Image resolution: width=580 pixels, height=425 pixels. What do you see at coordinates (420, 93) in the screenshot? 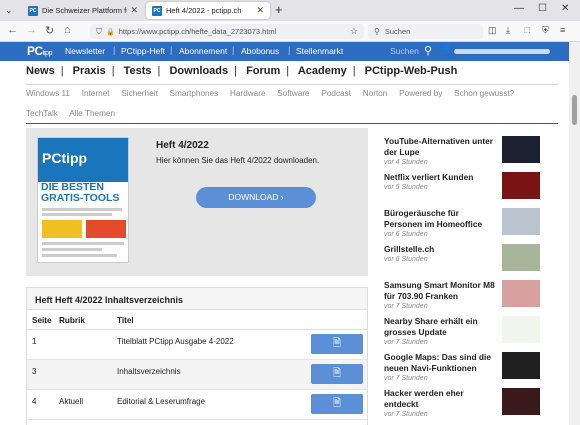
I see `topic-link: Powered by` at bounding box center [420, 93].